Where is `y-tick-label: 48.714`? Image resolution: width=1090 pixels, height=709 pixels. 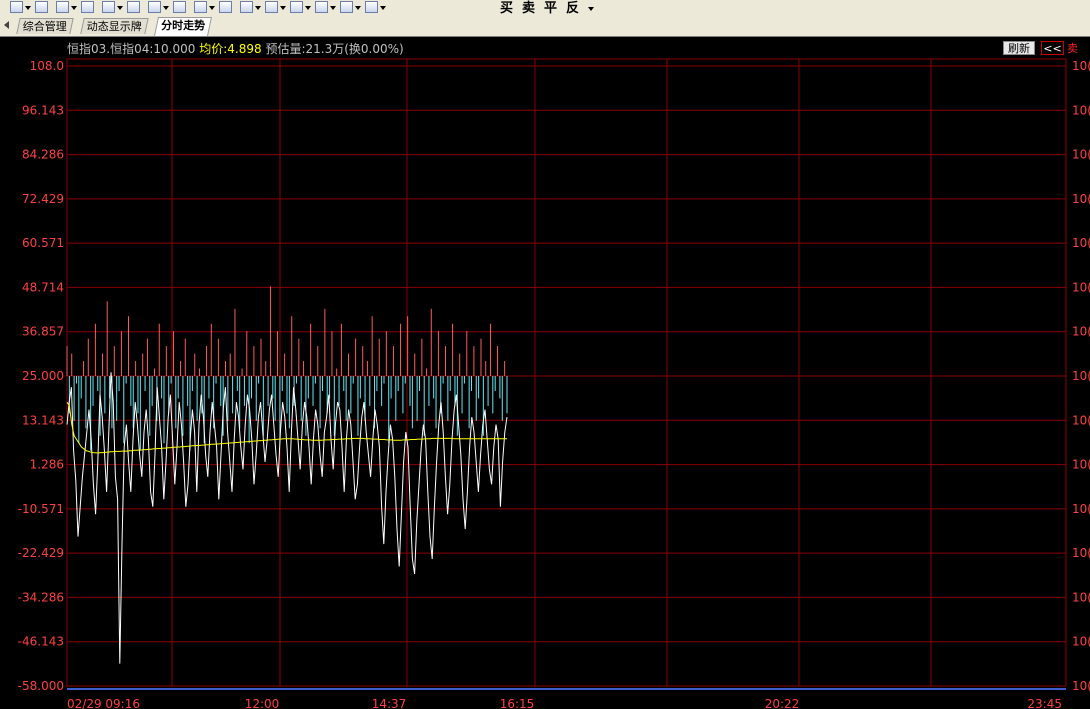 y-tick-label: 48.714 is located at coordinates (43, 287).